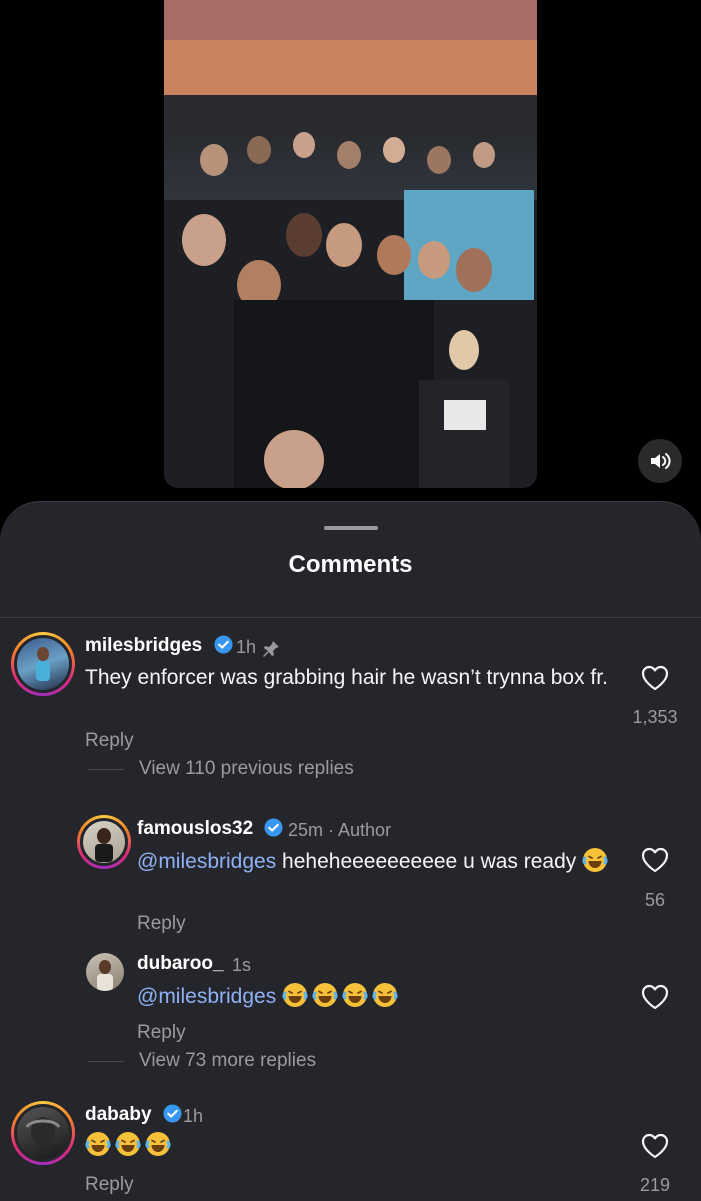 This screenshot has height=1201, width=701. What do you see at coordinates (210, 829) in the screenshot?
I see `comment-username: famouslos32` at bounding box center [210, 829].